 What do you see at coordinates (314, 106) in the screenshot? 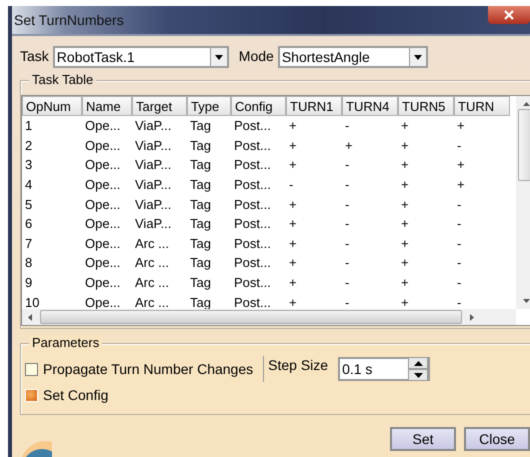
I see `column-header: TURN1` at bounding box center [314, 106].